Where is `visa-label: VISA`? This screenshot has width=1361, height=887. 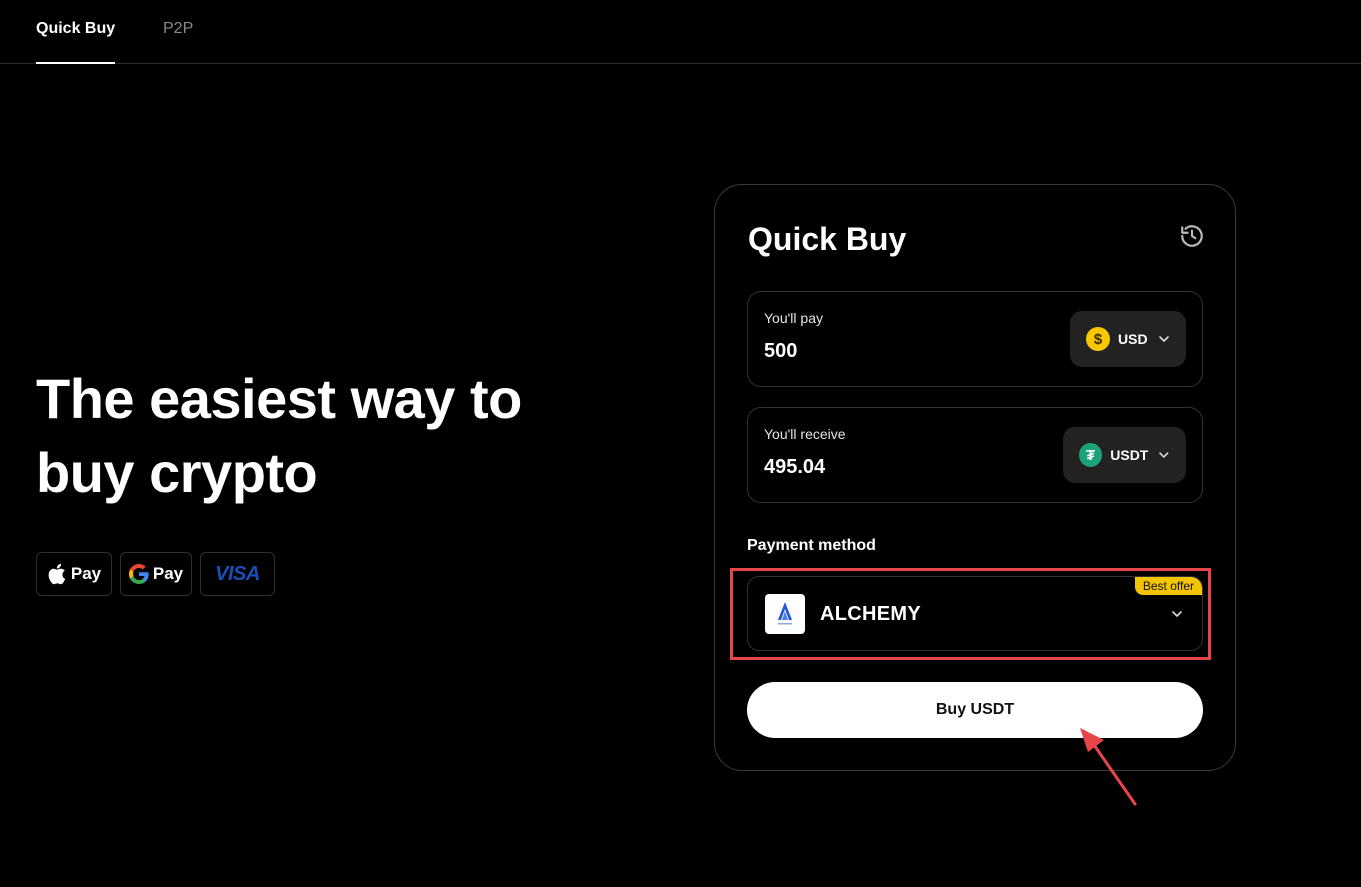
visa-label: VISA is located at coordinates (237, 573).